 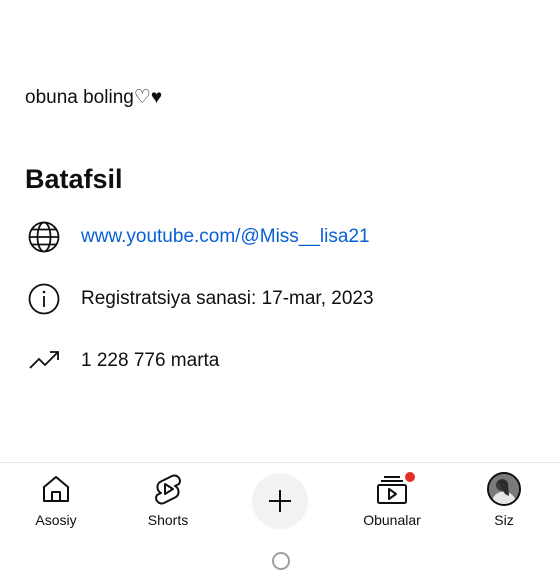 I want to click on globe-icon, so click(x=44, y=237).